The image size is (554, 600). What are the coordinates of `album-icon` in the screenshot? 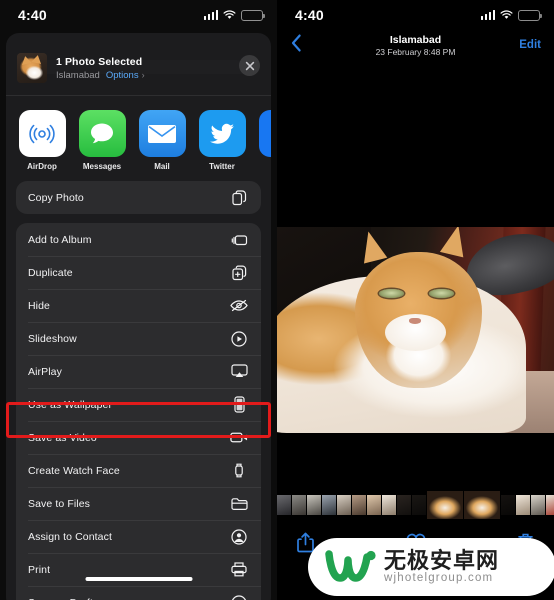 It's located at (239, 240).